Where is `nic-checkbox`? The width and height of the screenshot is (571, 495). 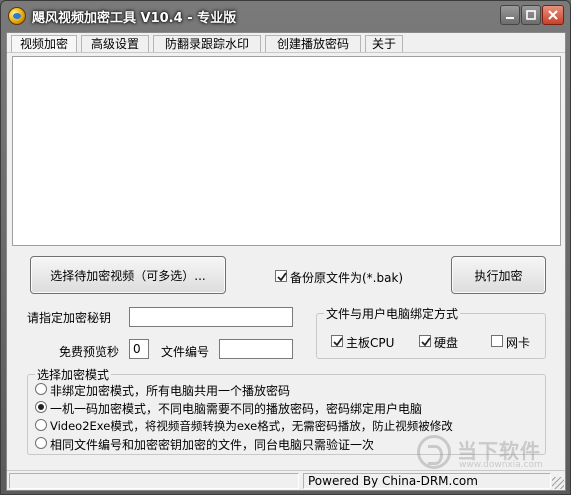
nic-checkbox is located at coordinates (497, 341).